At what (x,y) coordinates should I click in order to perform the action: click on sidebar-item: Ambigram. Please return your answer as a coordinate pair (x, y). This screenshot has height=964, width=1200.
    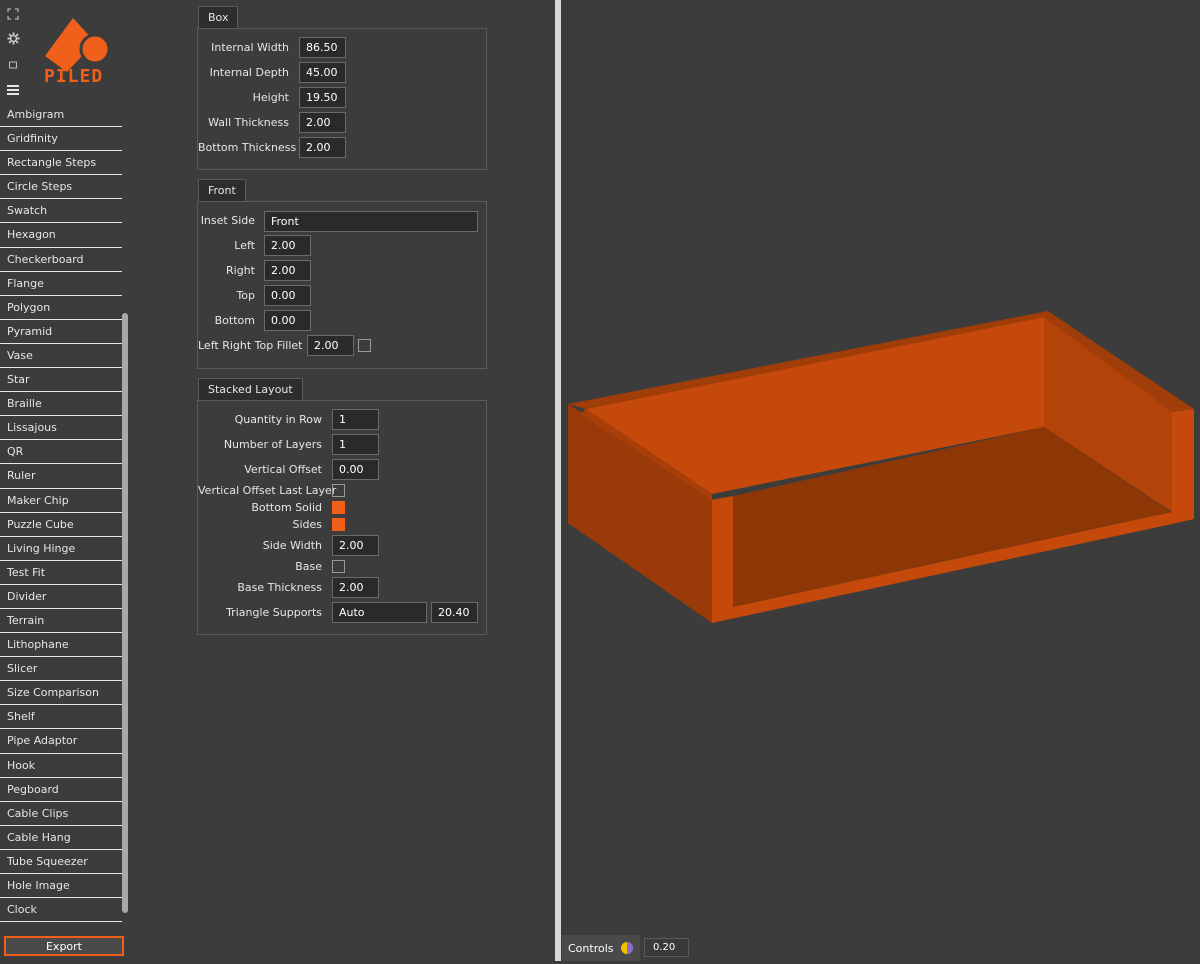
    Looking at the image, I should click on (61, 115).